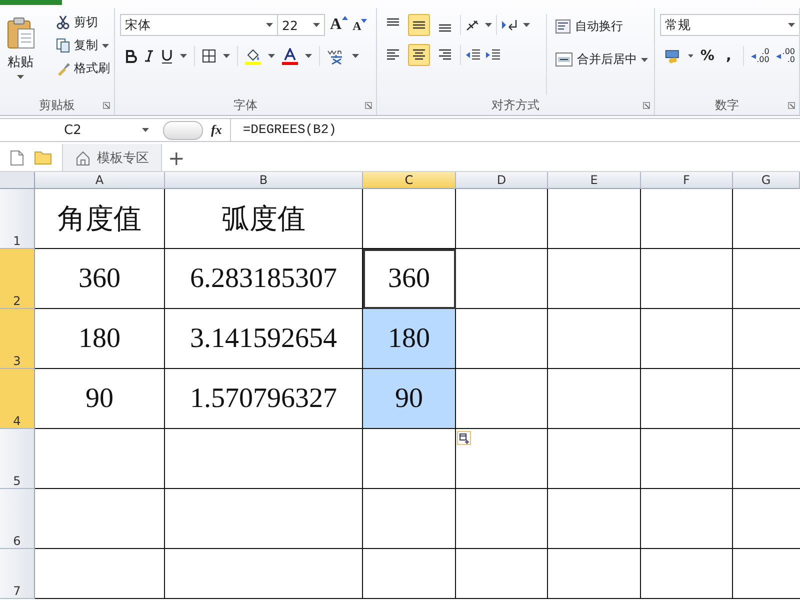 The image size is (800, 600). What do you see at coordinates (17, 519) in the screenshot?
I see `row-header: 6` at bounding box center [17, 519].